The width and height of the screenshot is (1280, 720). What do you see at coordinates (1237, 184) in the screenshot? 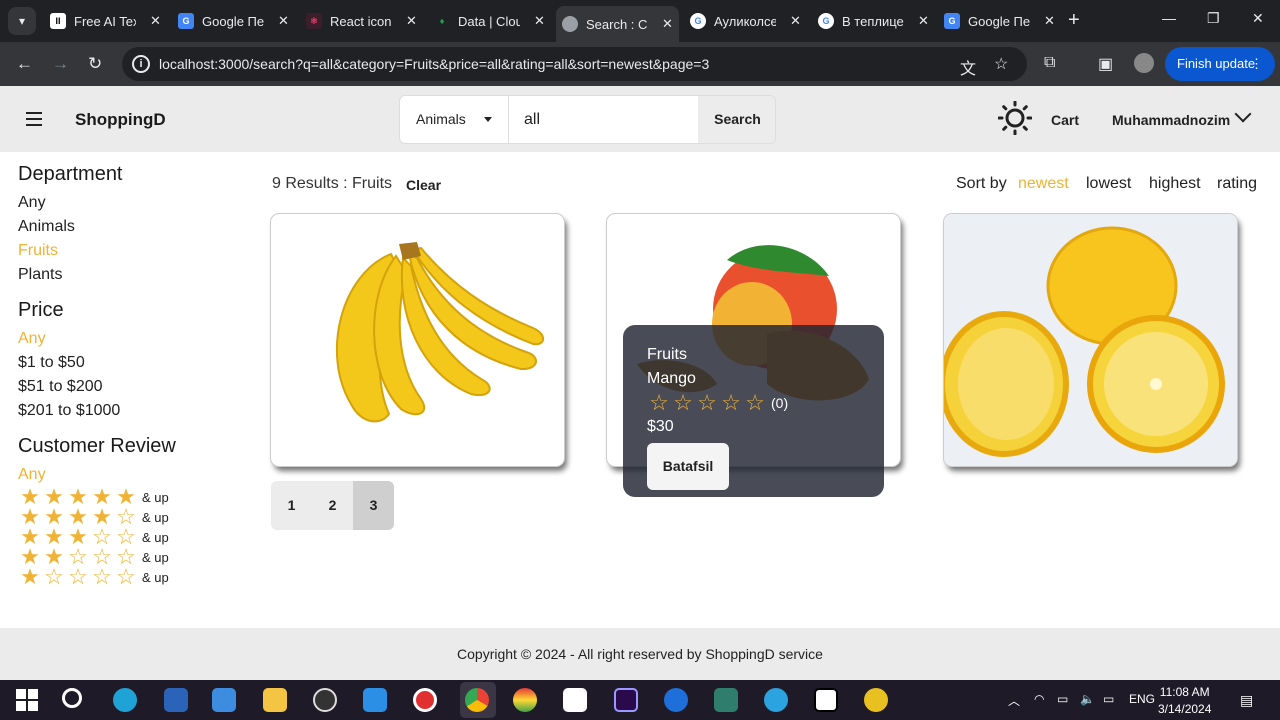
I see `sort-option-rating: rating` at bounding box center [1237, 184].